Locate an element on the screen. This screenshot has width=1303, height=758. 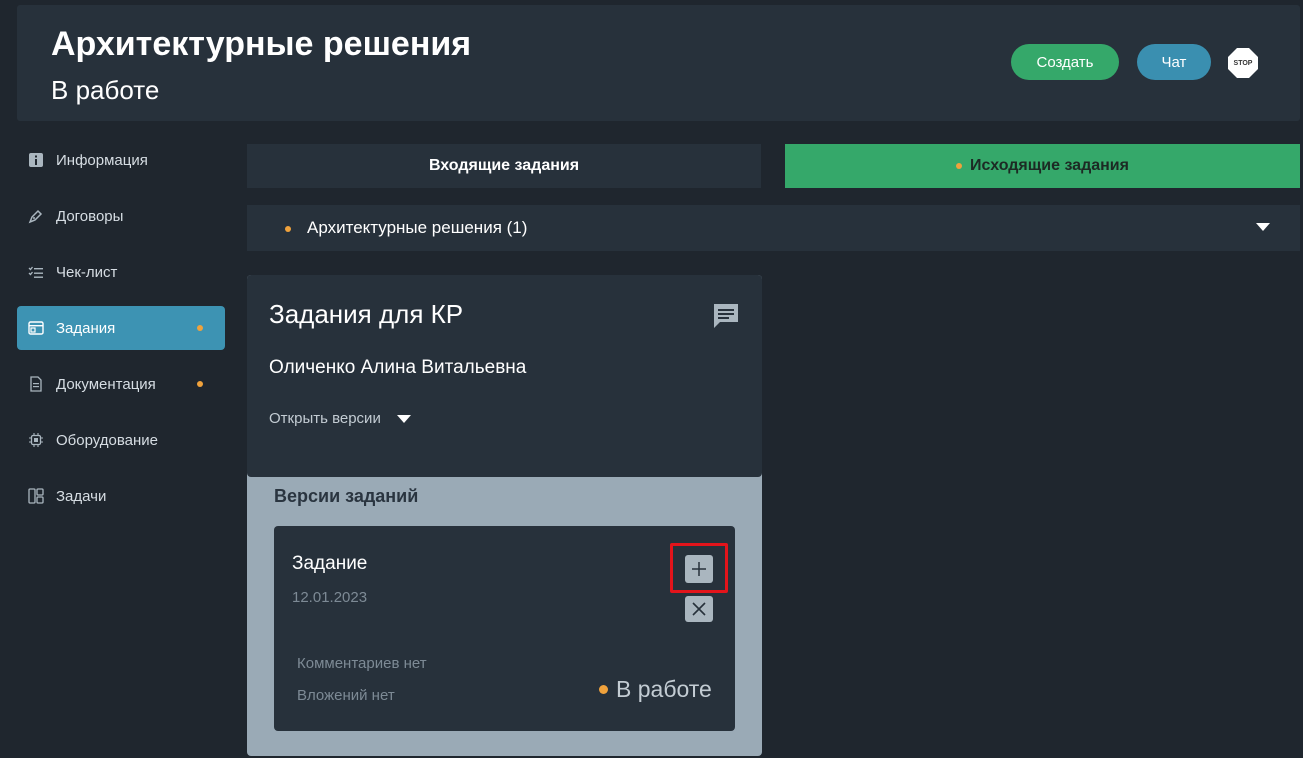
comment-icon is located at coordinates (726, 316).